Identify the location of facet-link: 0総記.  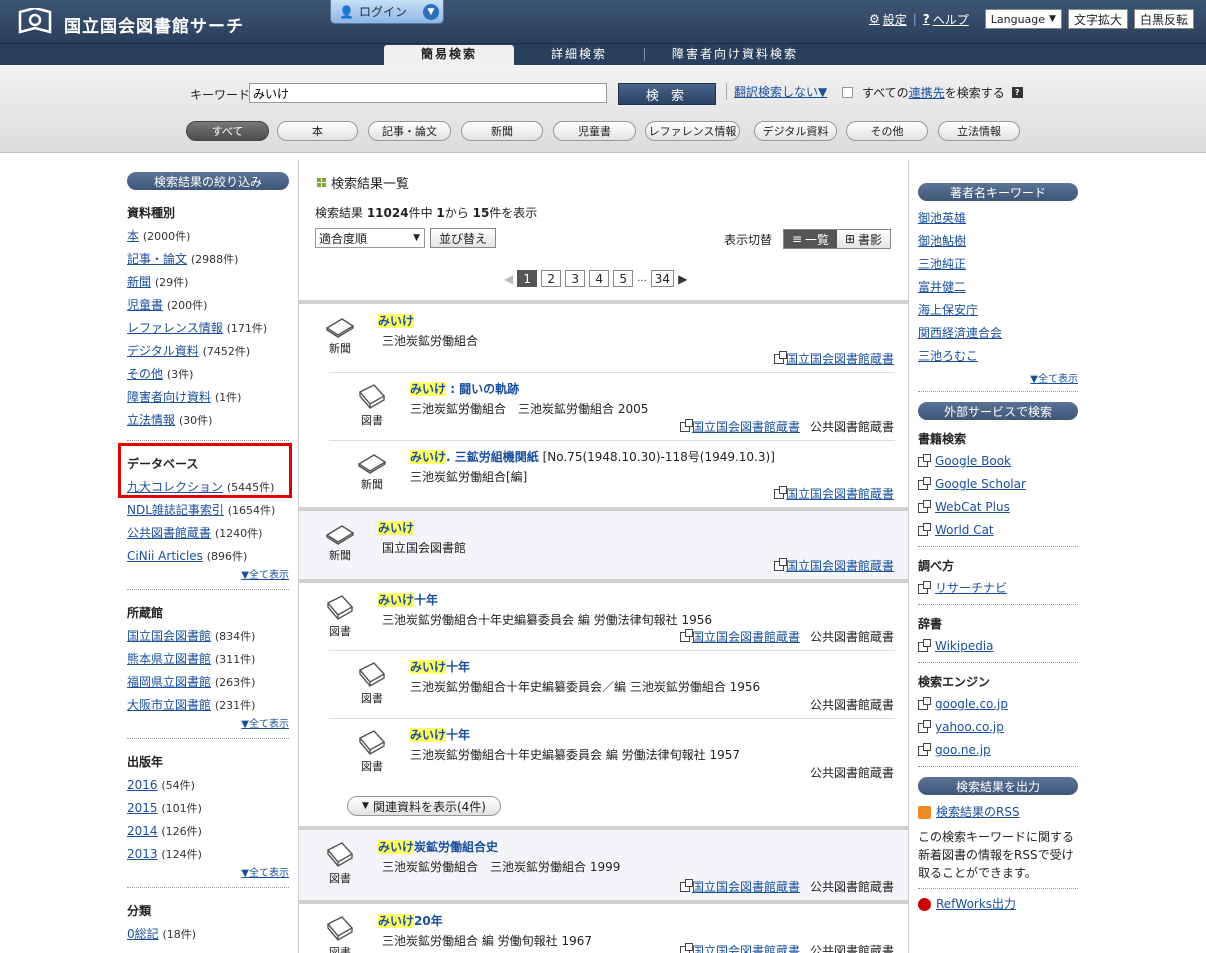
(143, 934).